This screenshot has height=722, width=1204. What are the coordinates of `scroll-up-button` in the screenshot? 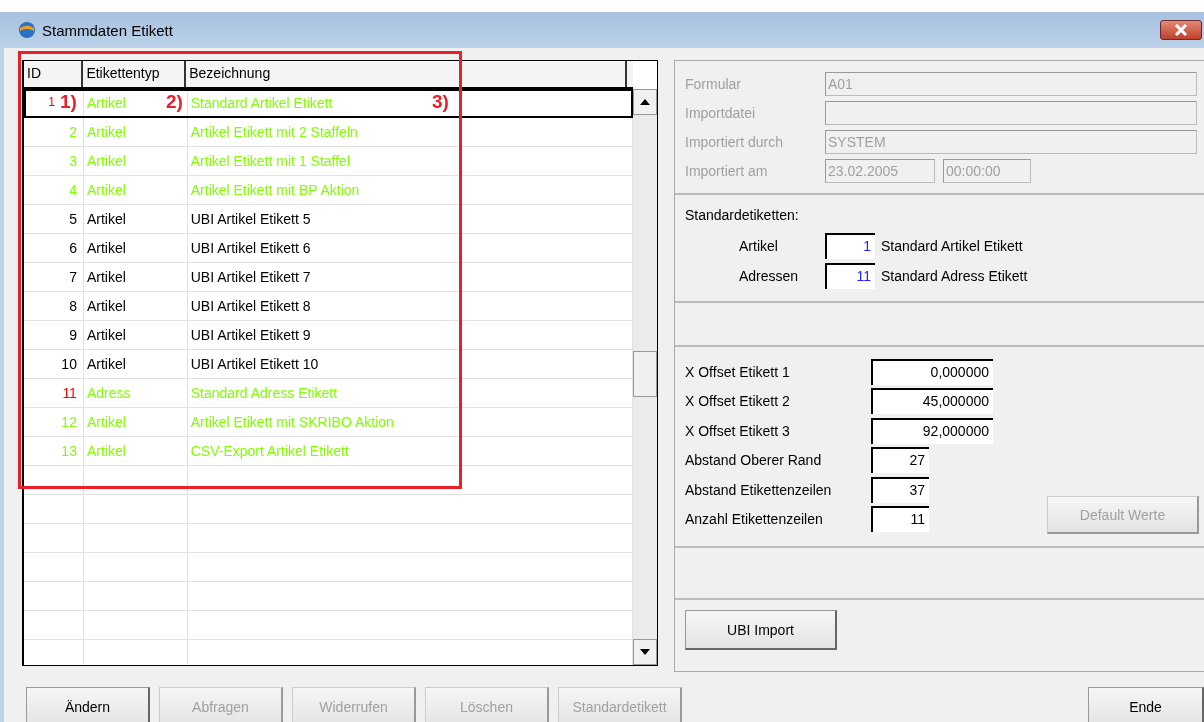 It's located at (645, 102).